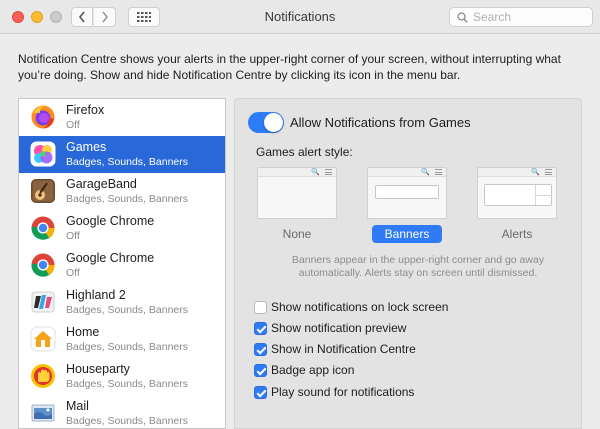  What do you see at coordinates (96, 295) in the screenshot?
I see `app-name: Highland 2` at bounding box center [96, 295].